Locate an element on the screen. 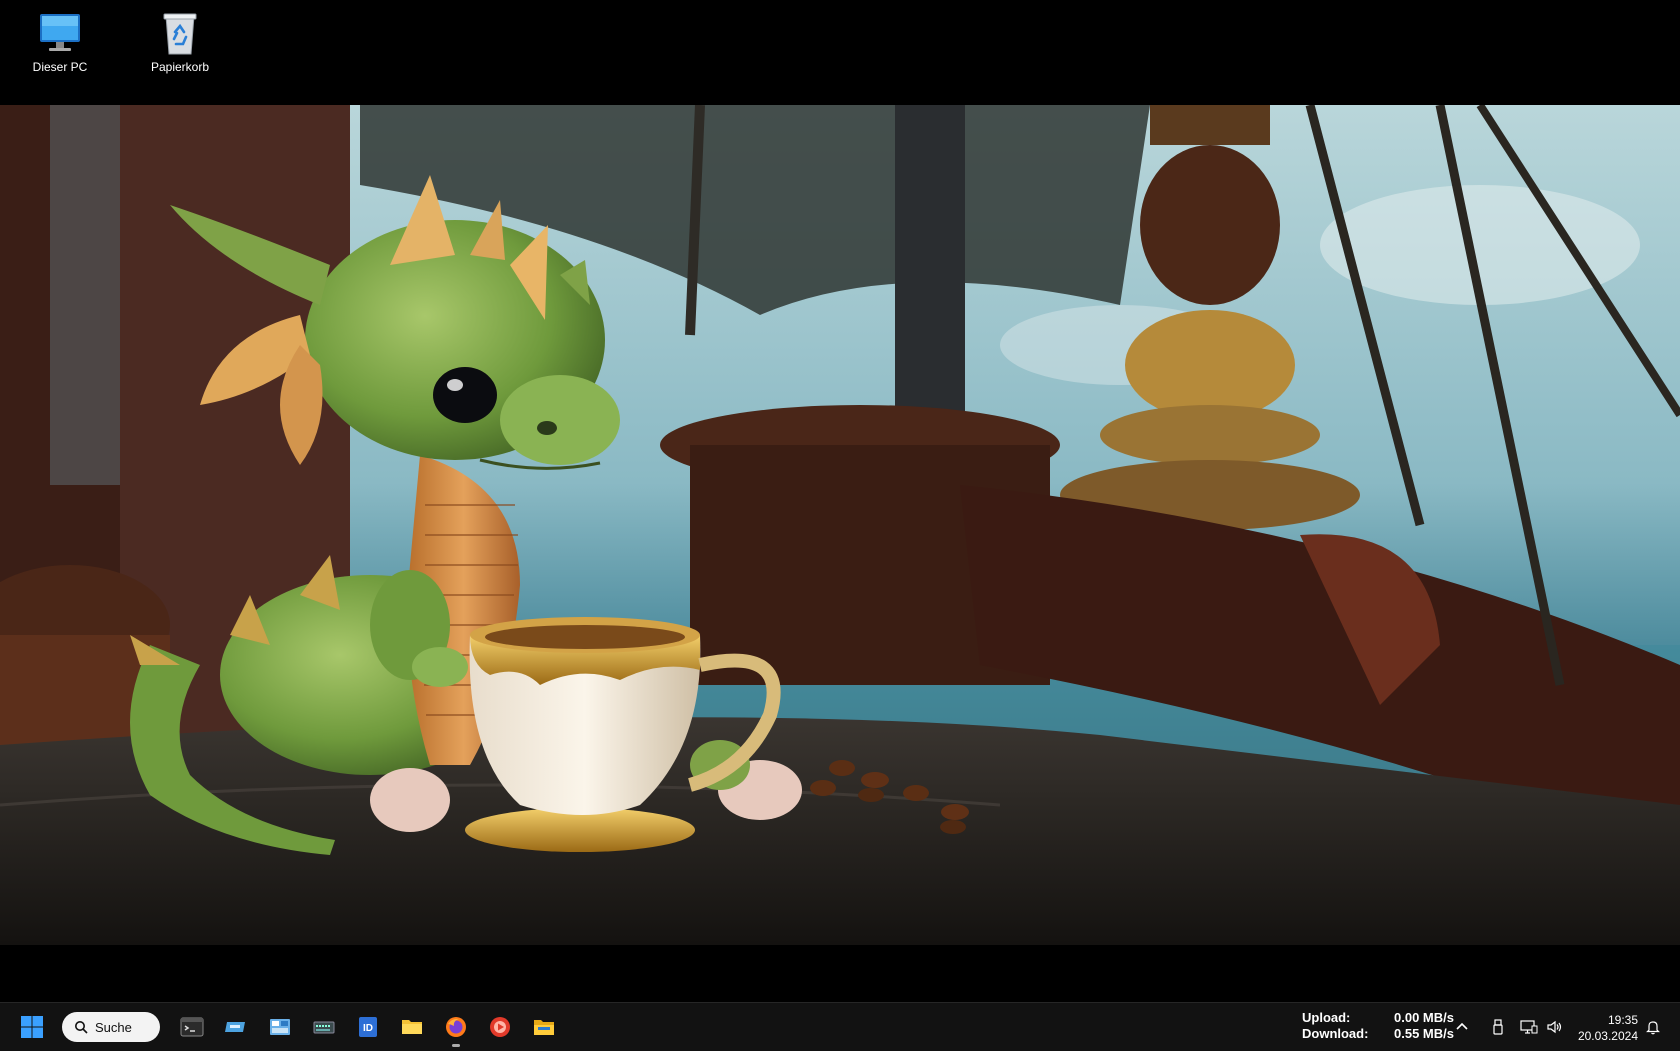 Image resolution: width=1680 pixels, height=1051 pixels. speaker-icon is located at coordinates (1554, 1027).